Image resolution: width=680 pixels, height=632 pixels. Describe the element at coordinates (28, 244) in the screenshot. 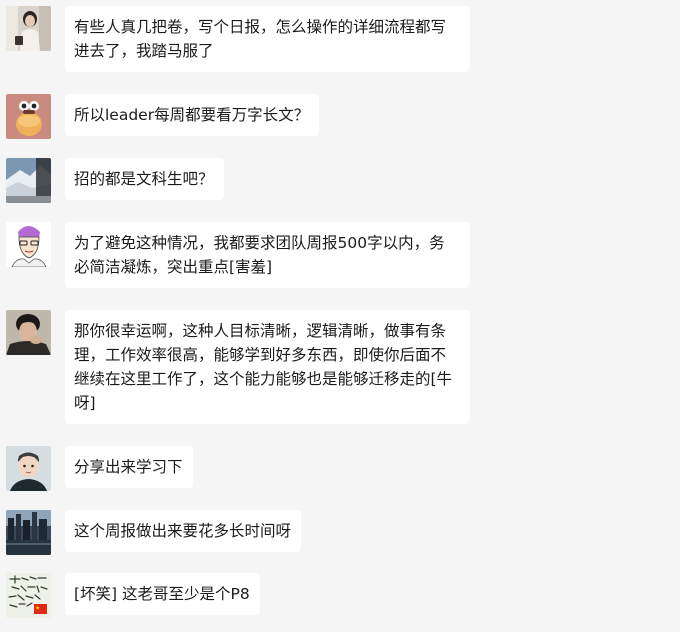

I see `avatar-cartoon-face` at that location.